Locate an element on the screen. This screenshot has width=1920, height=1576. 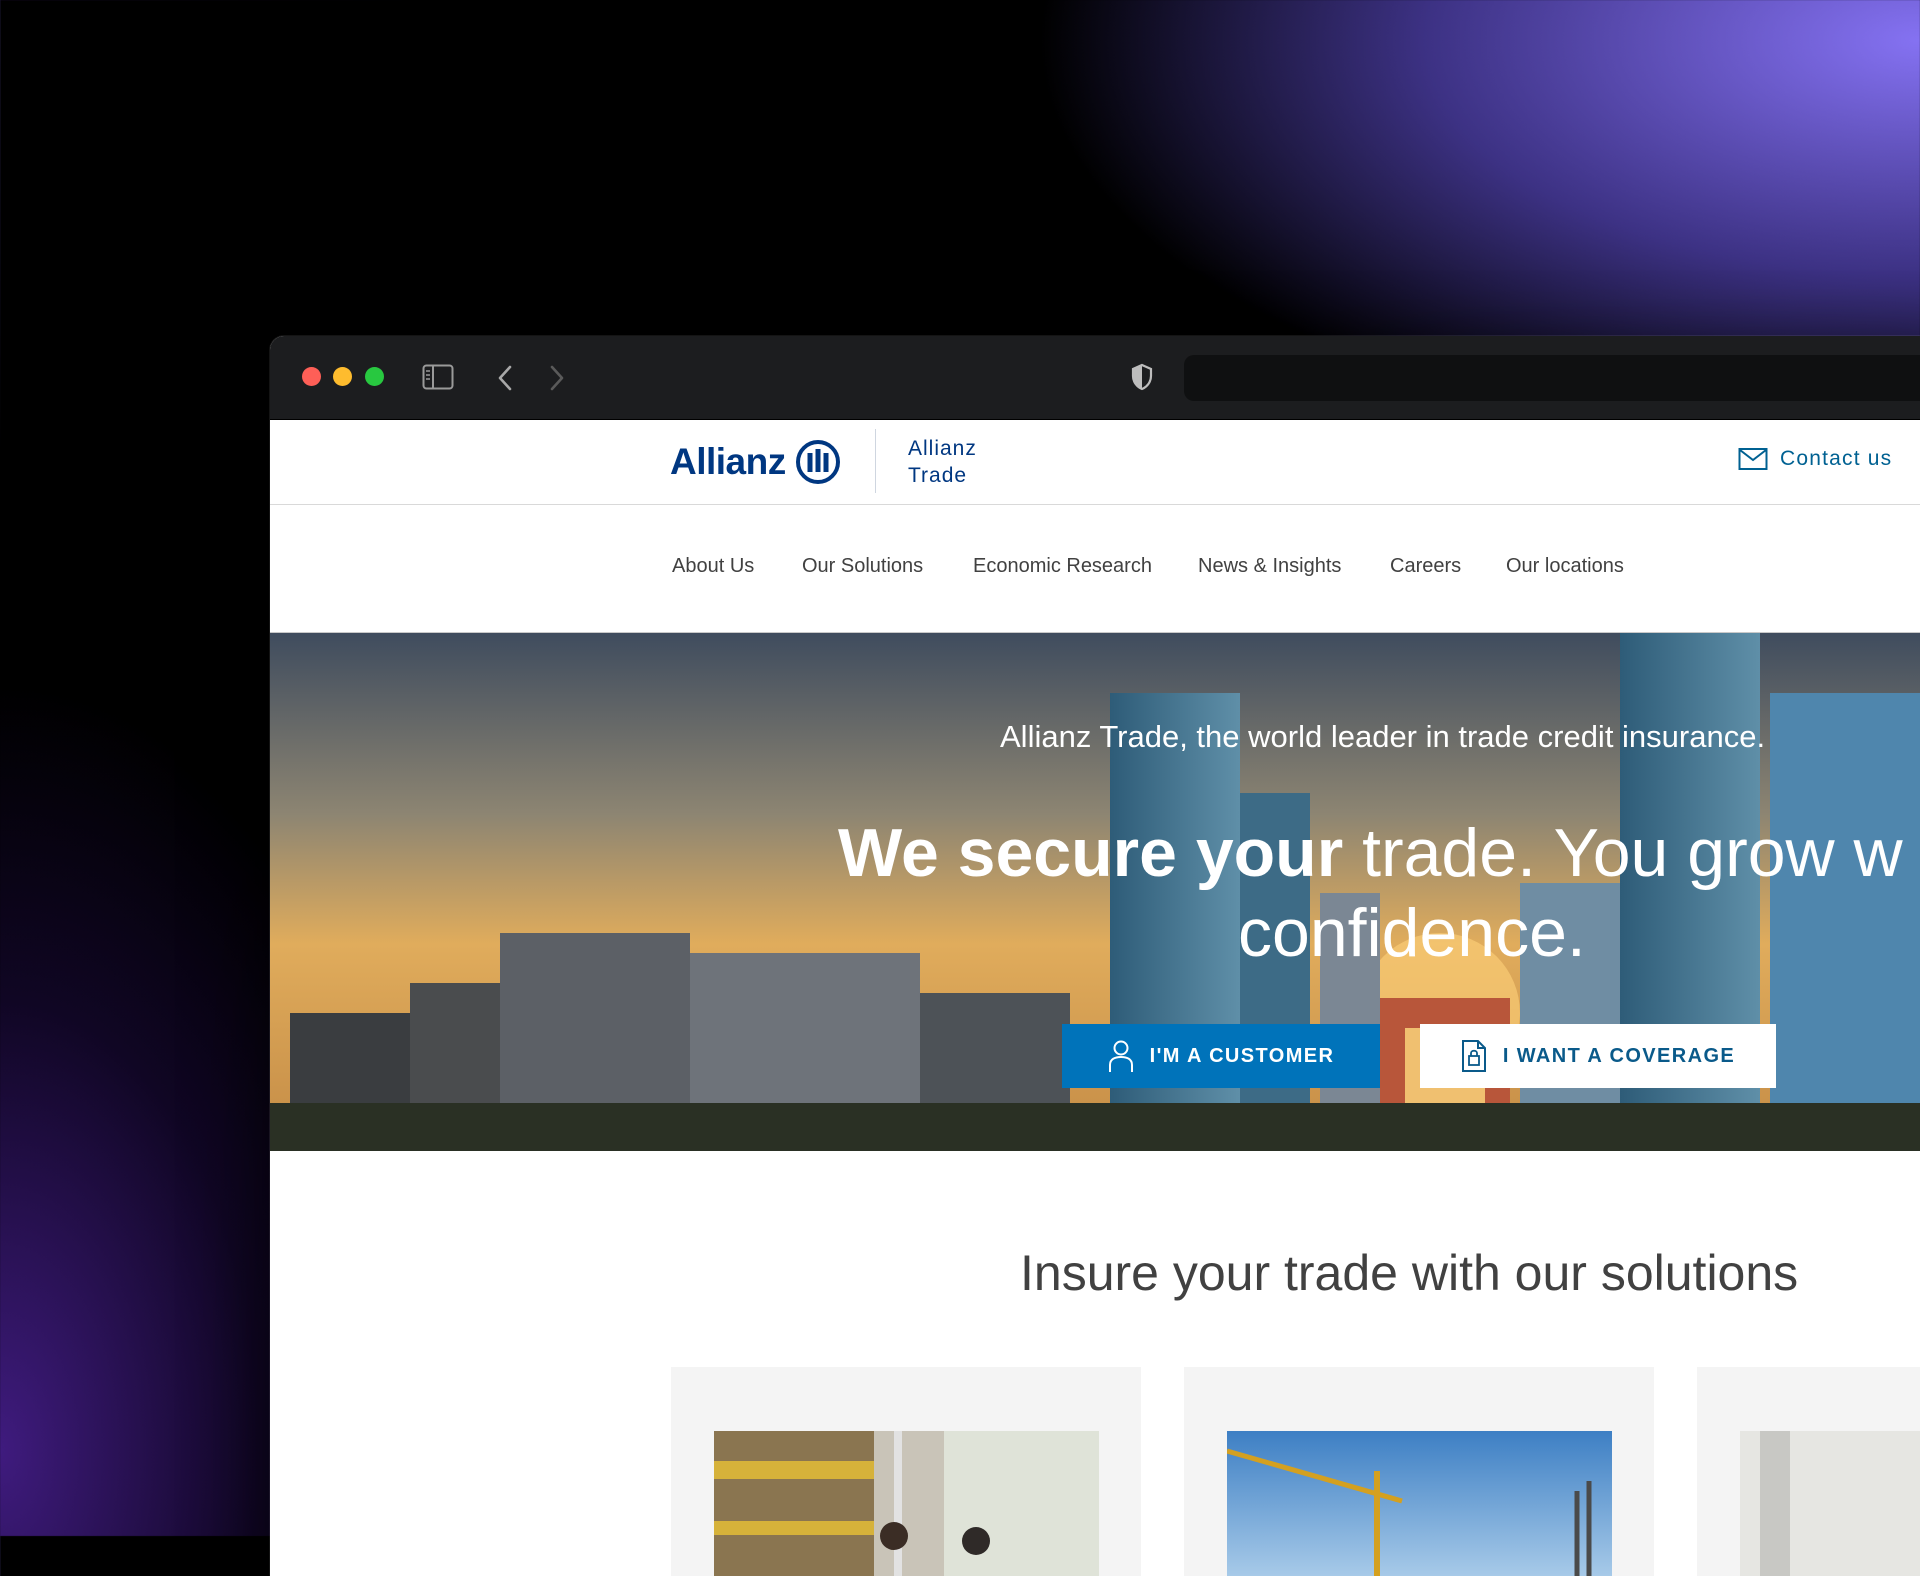
minimize-window-button is located at coordinates (342, 376).